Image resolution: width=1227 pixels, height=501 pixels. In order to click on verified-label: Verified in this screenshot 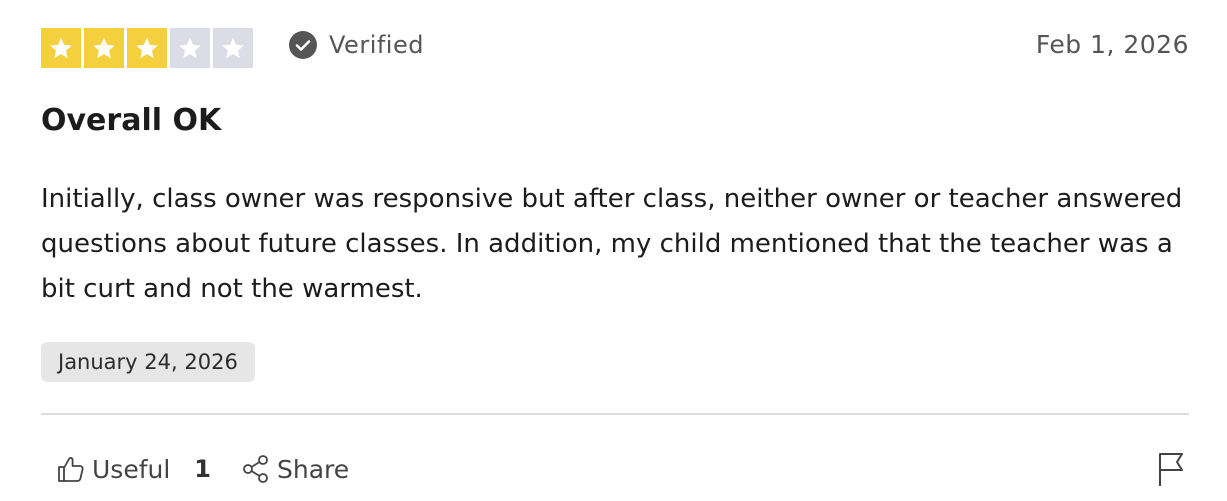, I will do `click(376, 45)`.